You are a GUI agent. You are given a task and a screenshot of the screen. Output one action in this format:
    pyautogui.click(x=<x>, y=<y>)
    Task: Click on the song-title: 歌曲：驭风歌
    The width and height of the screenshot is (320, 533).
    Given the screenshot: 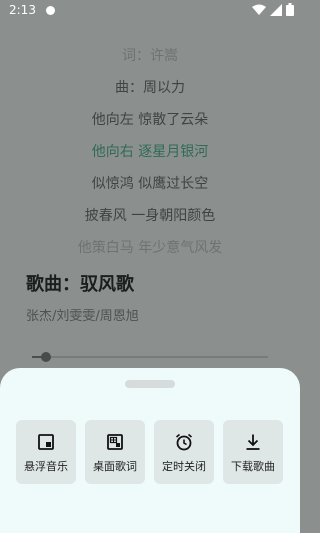 What is the action you would take?
    pyautogui.click(x=80, y=284)
    